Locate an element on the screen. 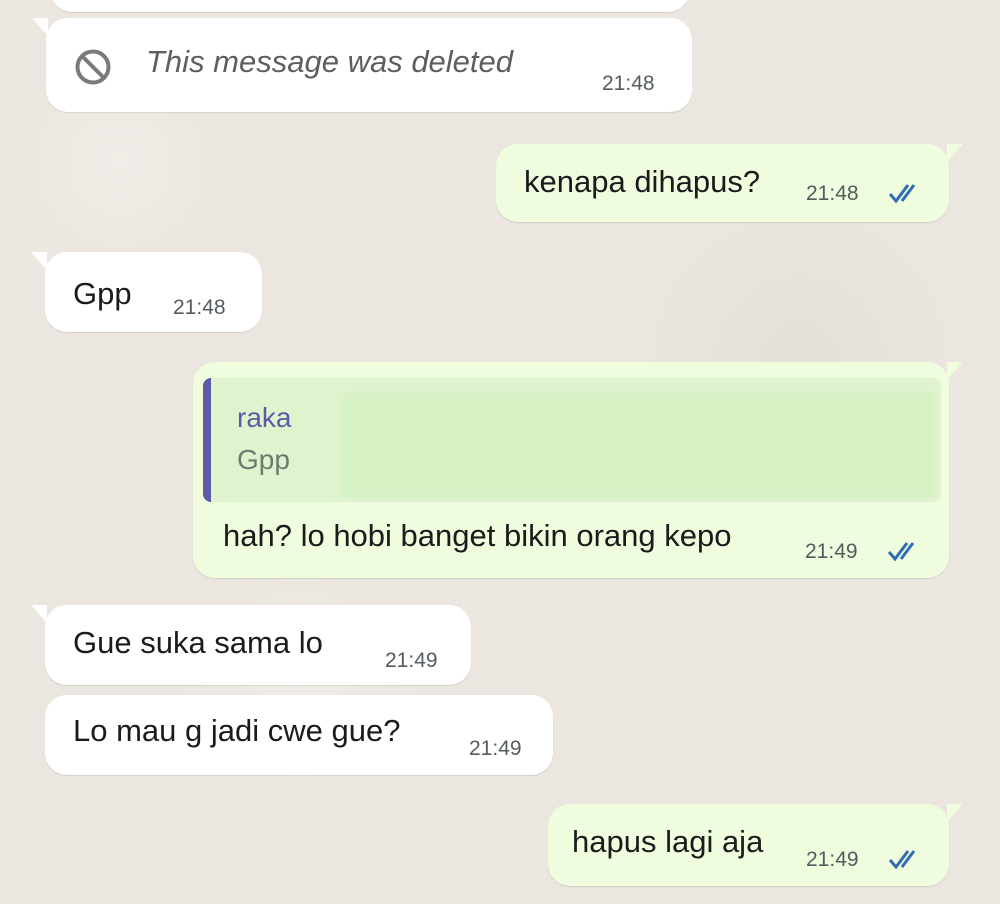 The width and height of the screenshot is (1000, 904). message-text: kenapa dihapus? is located at coordinates (642, 181).